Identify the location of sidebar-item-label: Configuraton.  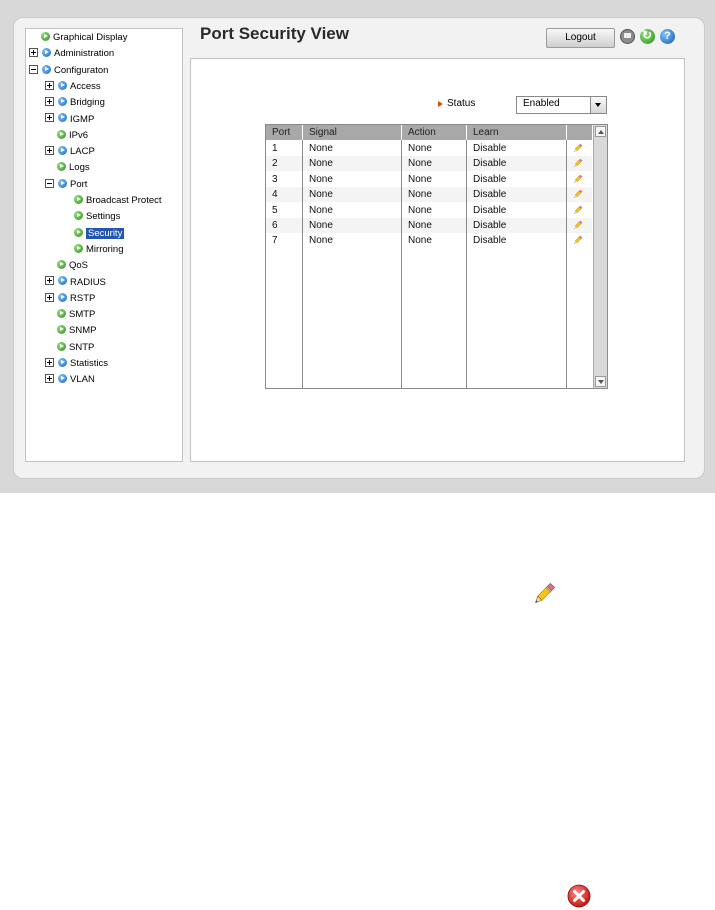
(81, 70).